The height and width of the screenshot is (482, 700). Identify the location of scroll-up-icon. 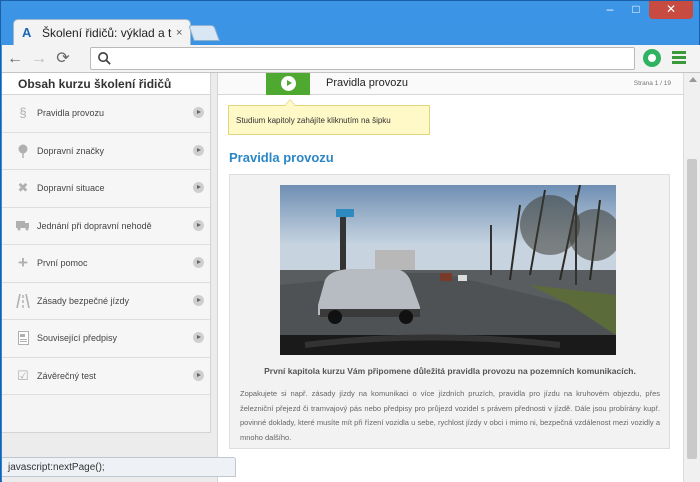
(693, 79).